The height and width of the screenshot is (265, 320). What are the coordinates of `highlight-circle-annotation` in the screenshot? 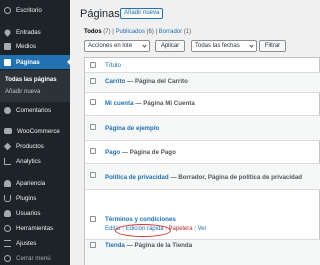 It's located at (143, 230).